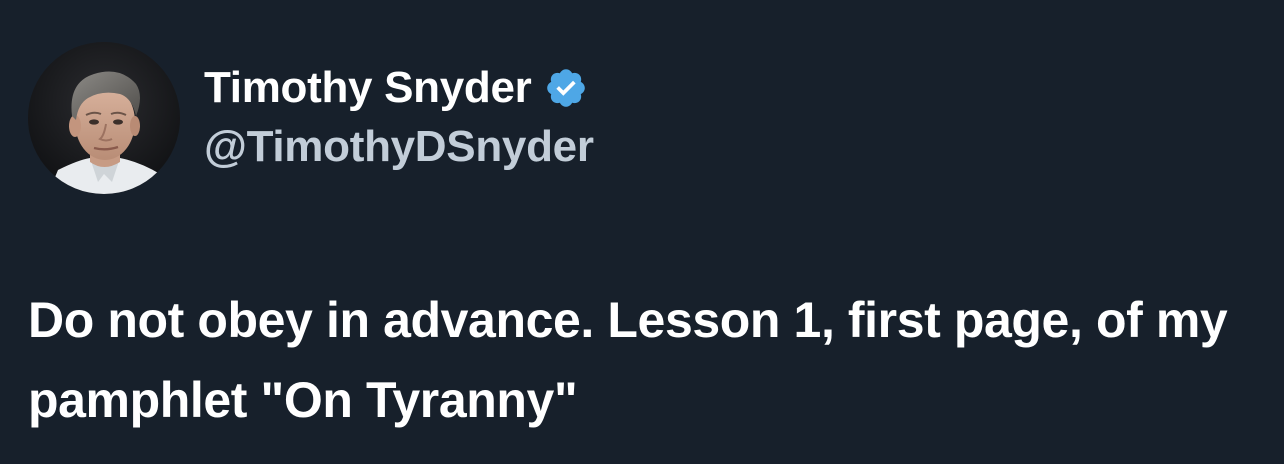  What do you see at coordinates (566, 88) in the screenshot?
I see `verified-badge-icon` at bounding box center [566, 88].